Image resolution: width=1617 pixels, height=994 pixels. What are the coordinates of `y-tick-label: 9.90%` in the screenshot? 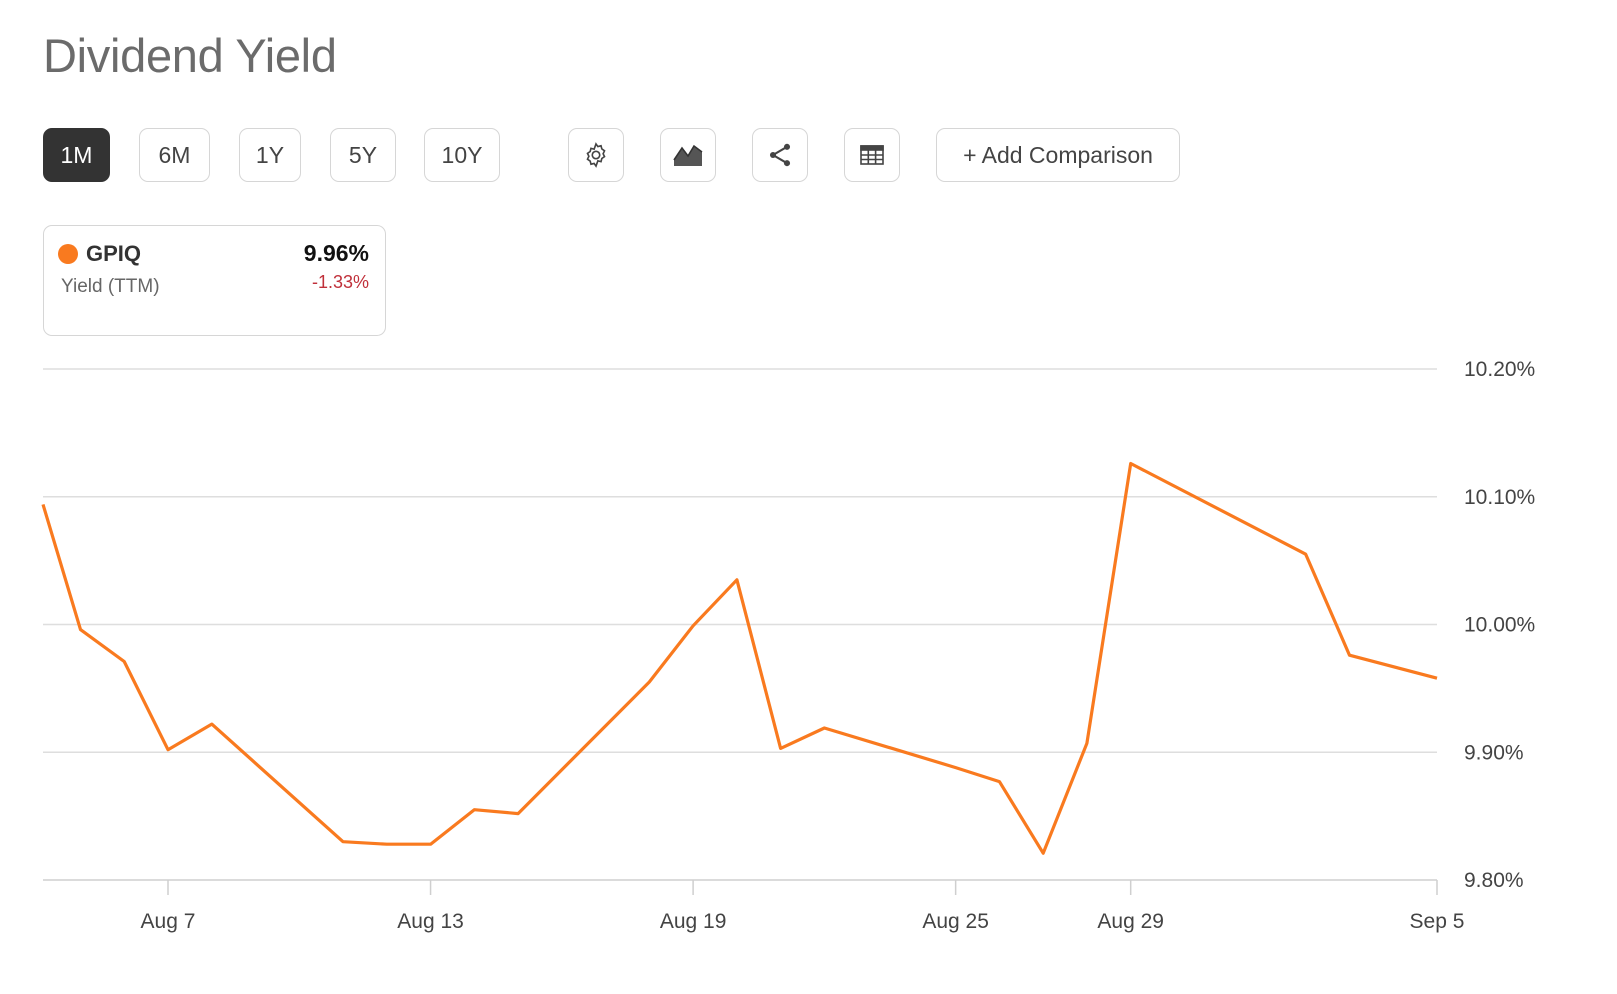 It's located at (1494, 752).